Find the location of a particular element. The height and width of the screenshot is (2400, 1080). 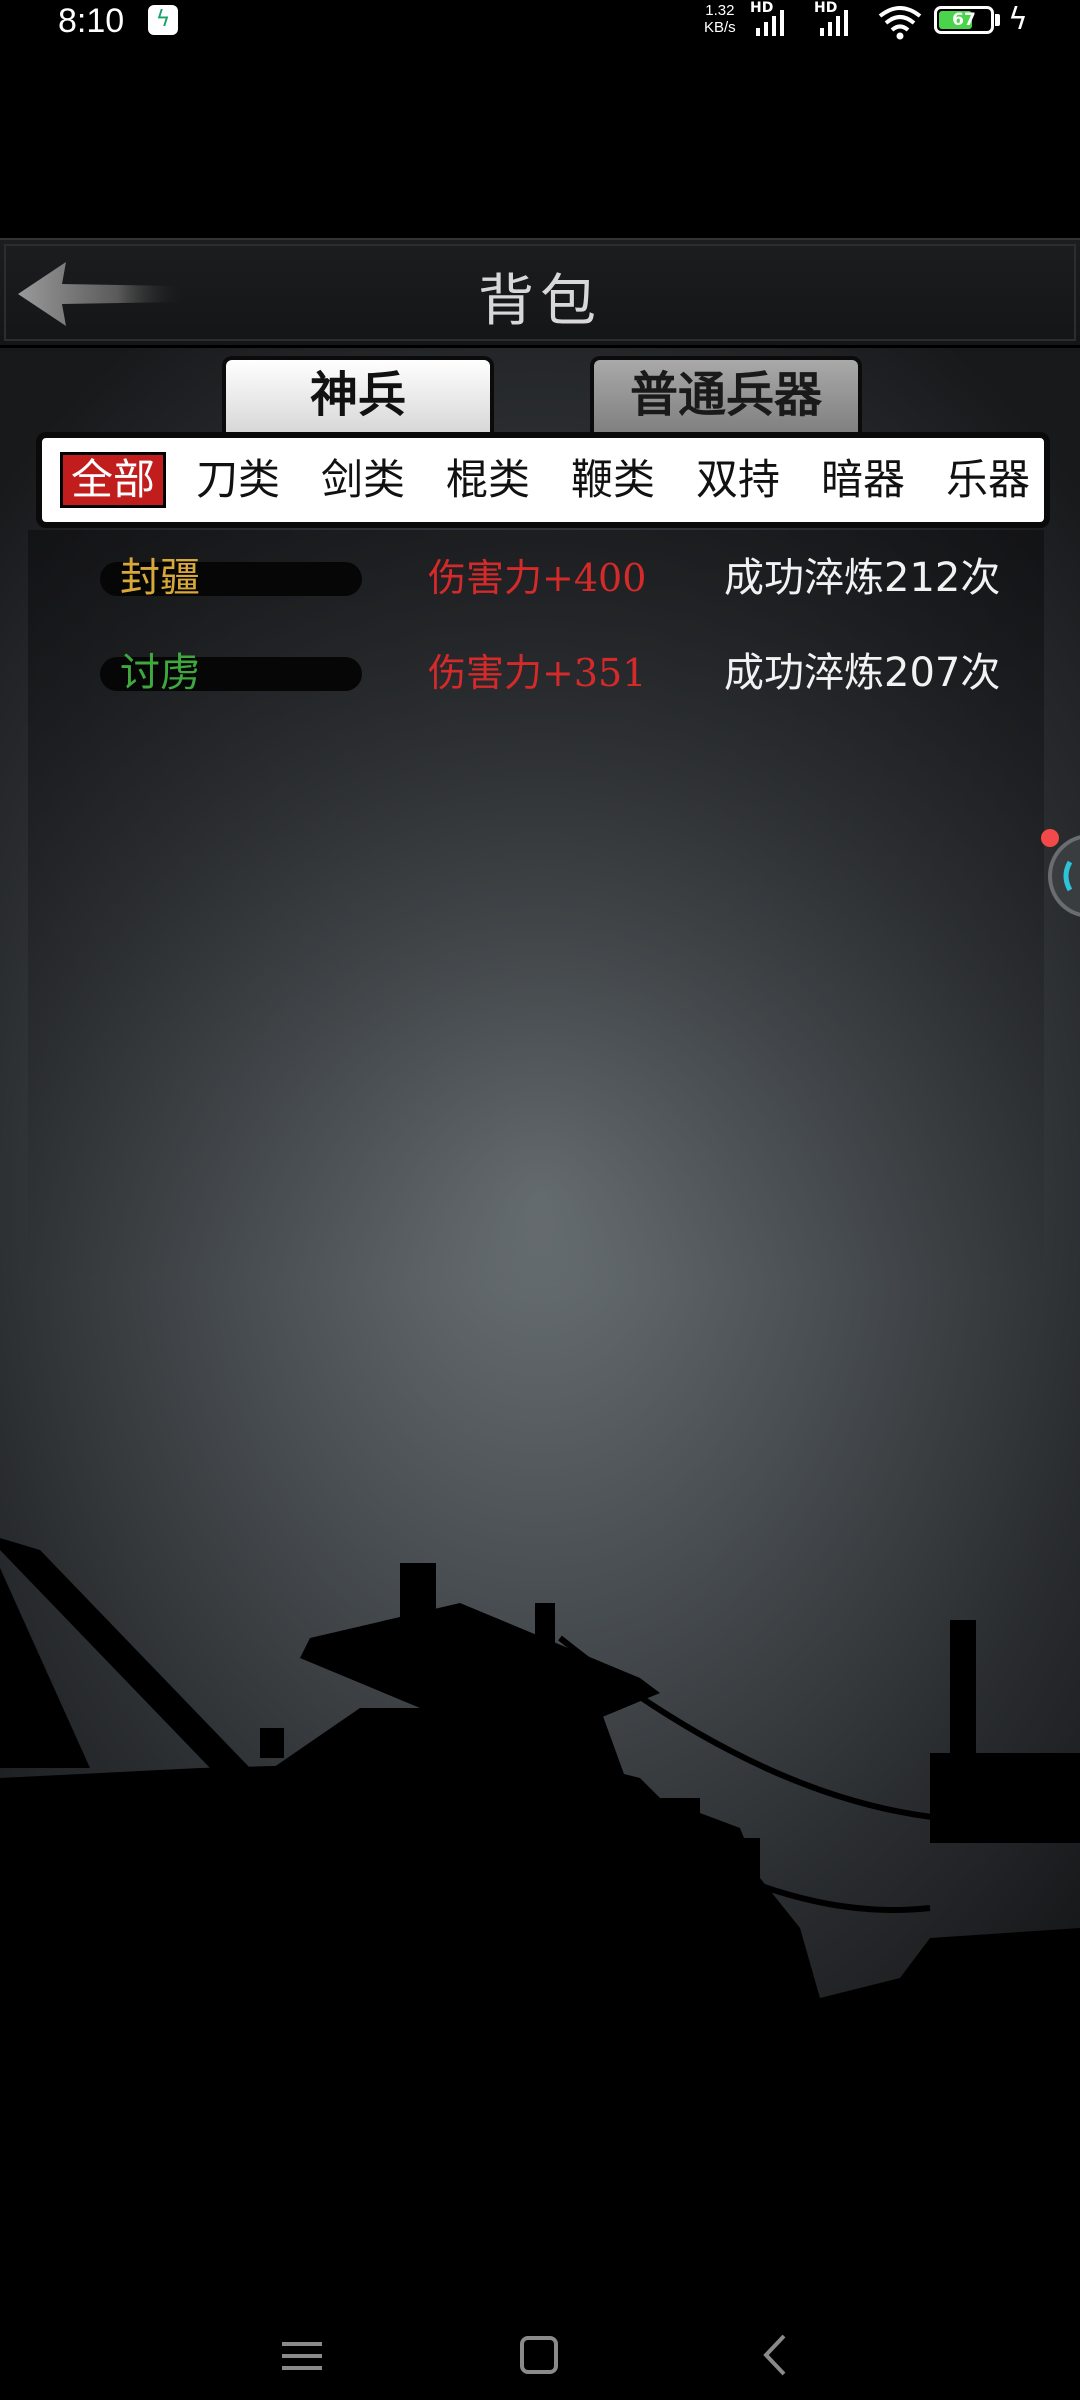

floating-assistant-icon is located at coordinates (1060, 876).